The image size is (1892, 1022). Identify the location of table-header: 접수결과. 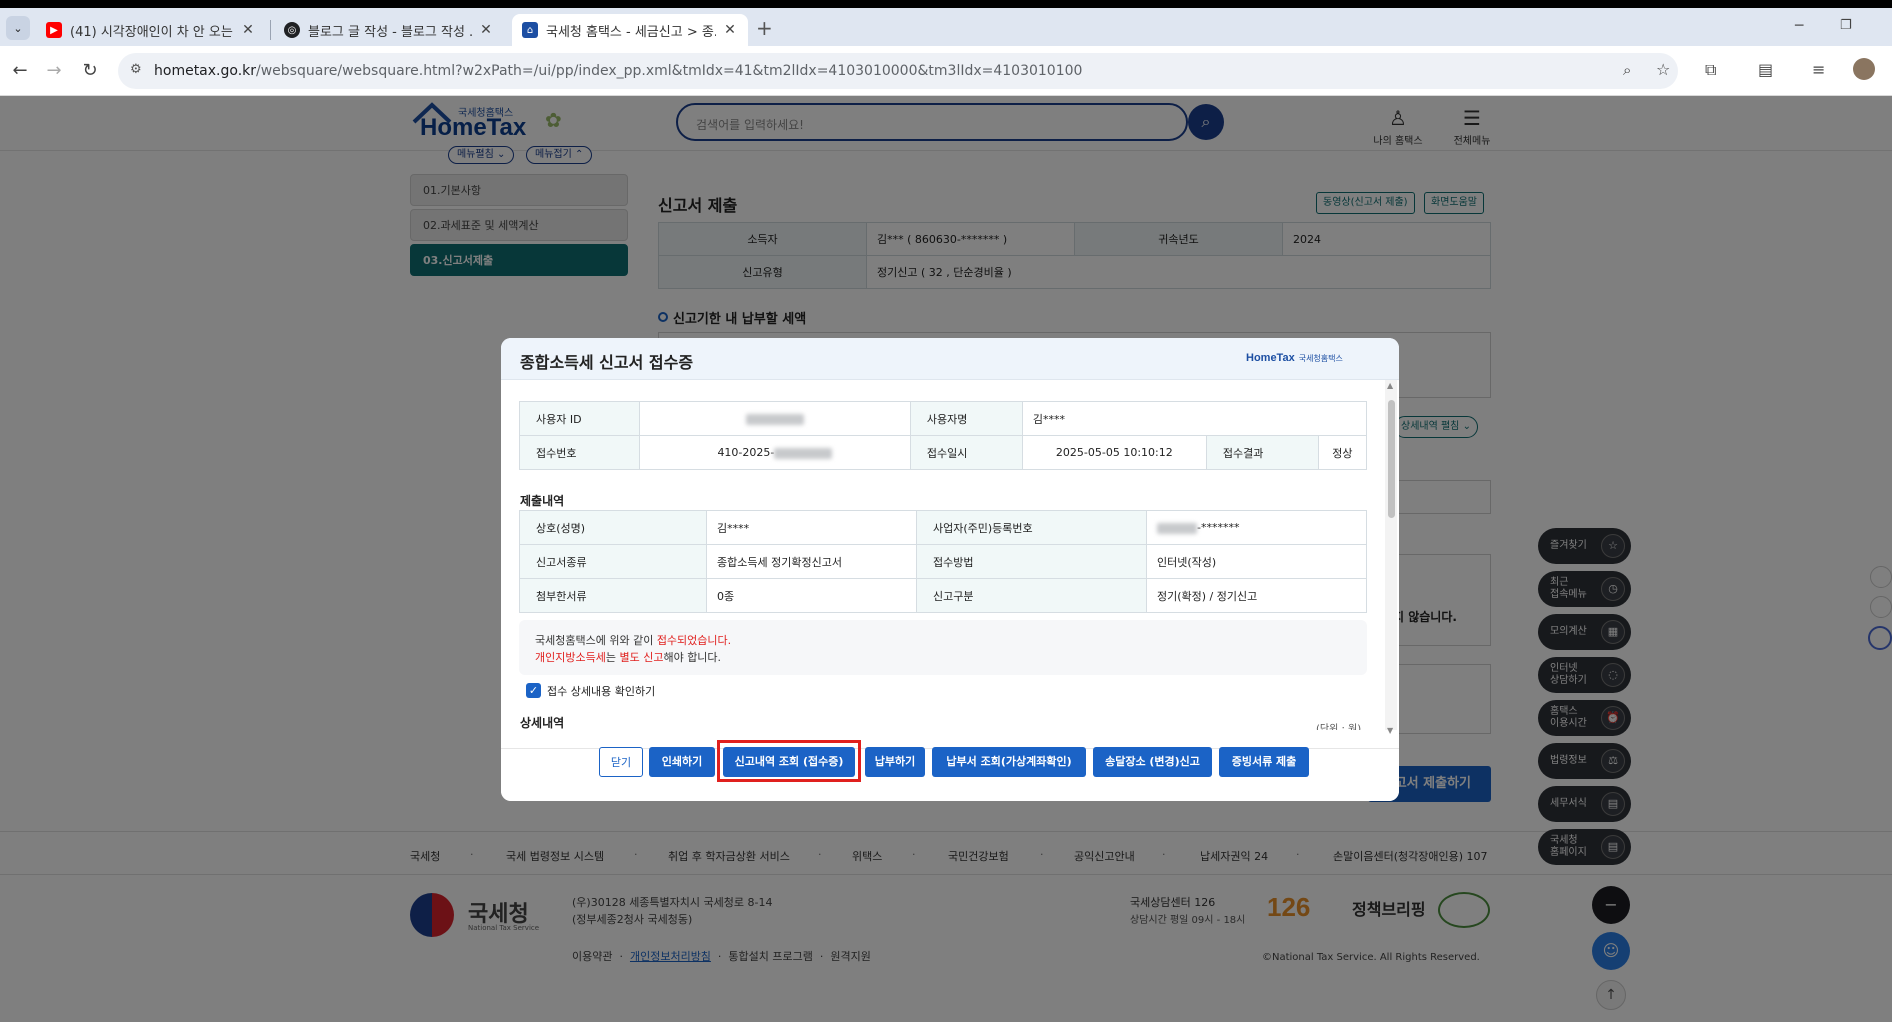
(1262, 452).